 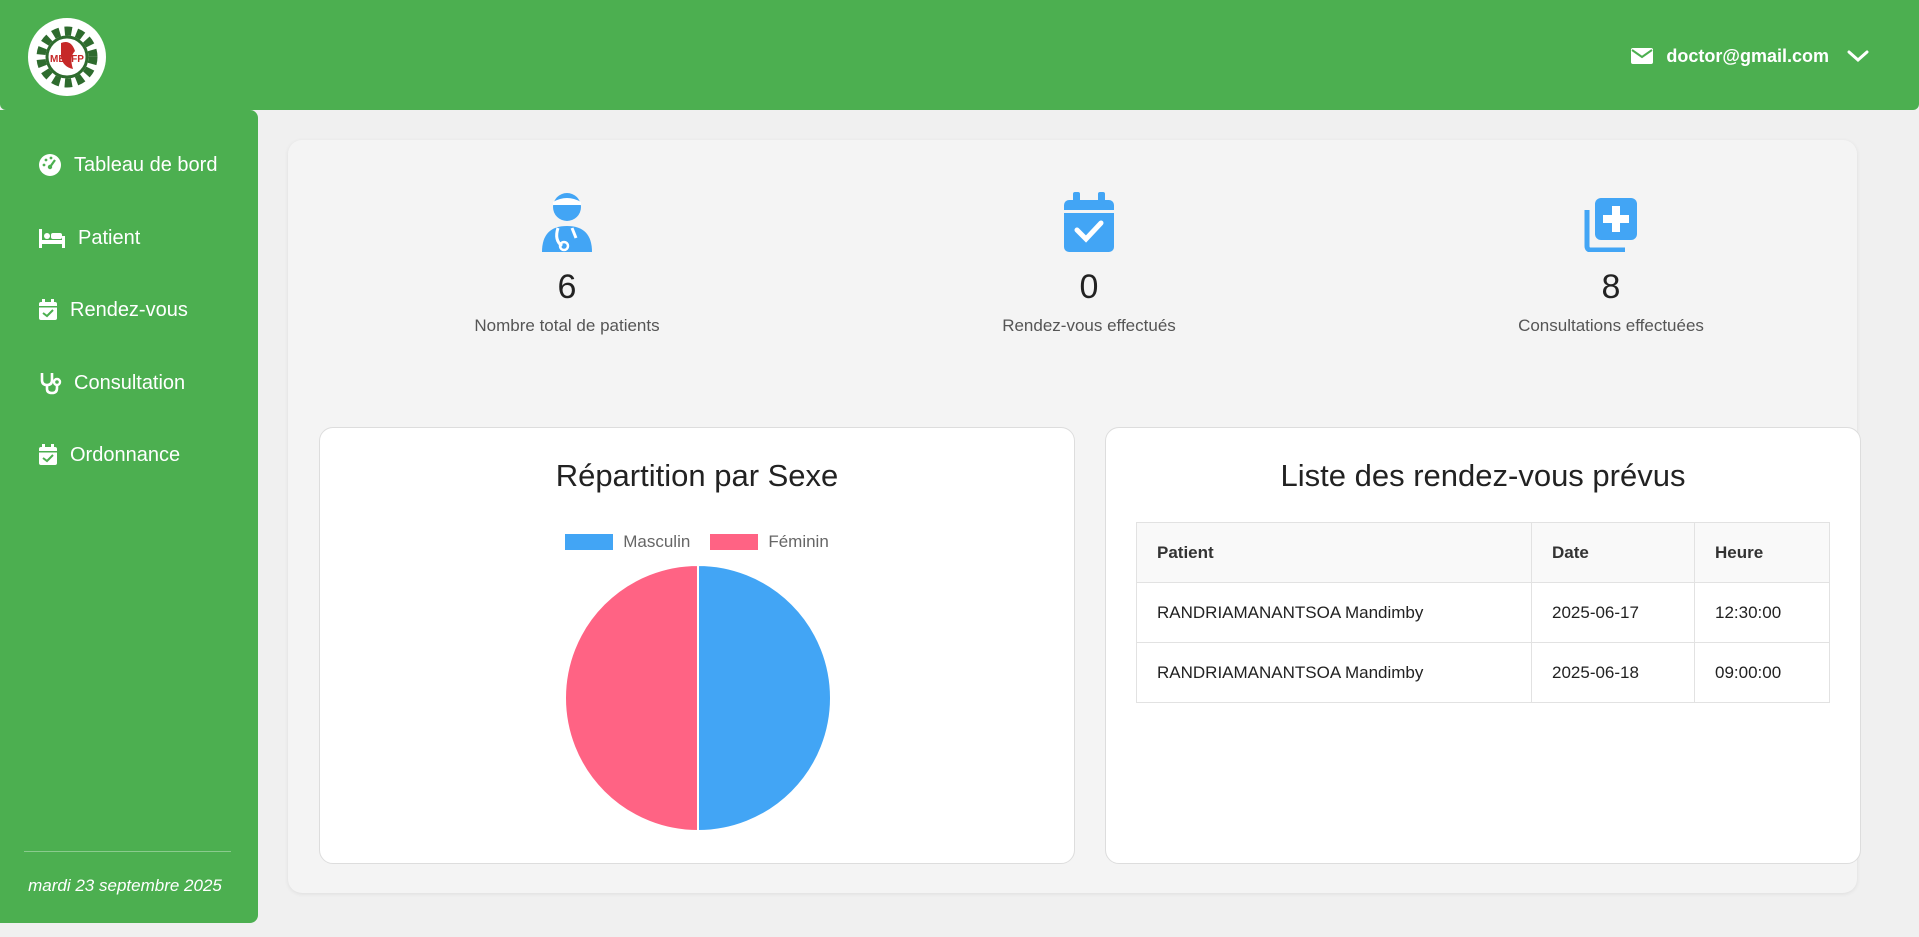 What do you see at coordinates (1858, 56) in the screenshot?
I see `chevron-down-icon` at bounding box center [1858, 56].